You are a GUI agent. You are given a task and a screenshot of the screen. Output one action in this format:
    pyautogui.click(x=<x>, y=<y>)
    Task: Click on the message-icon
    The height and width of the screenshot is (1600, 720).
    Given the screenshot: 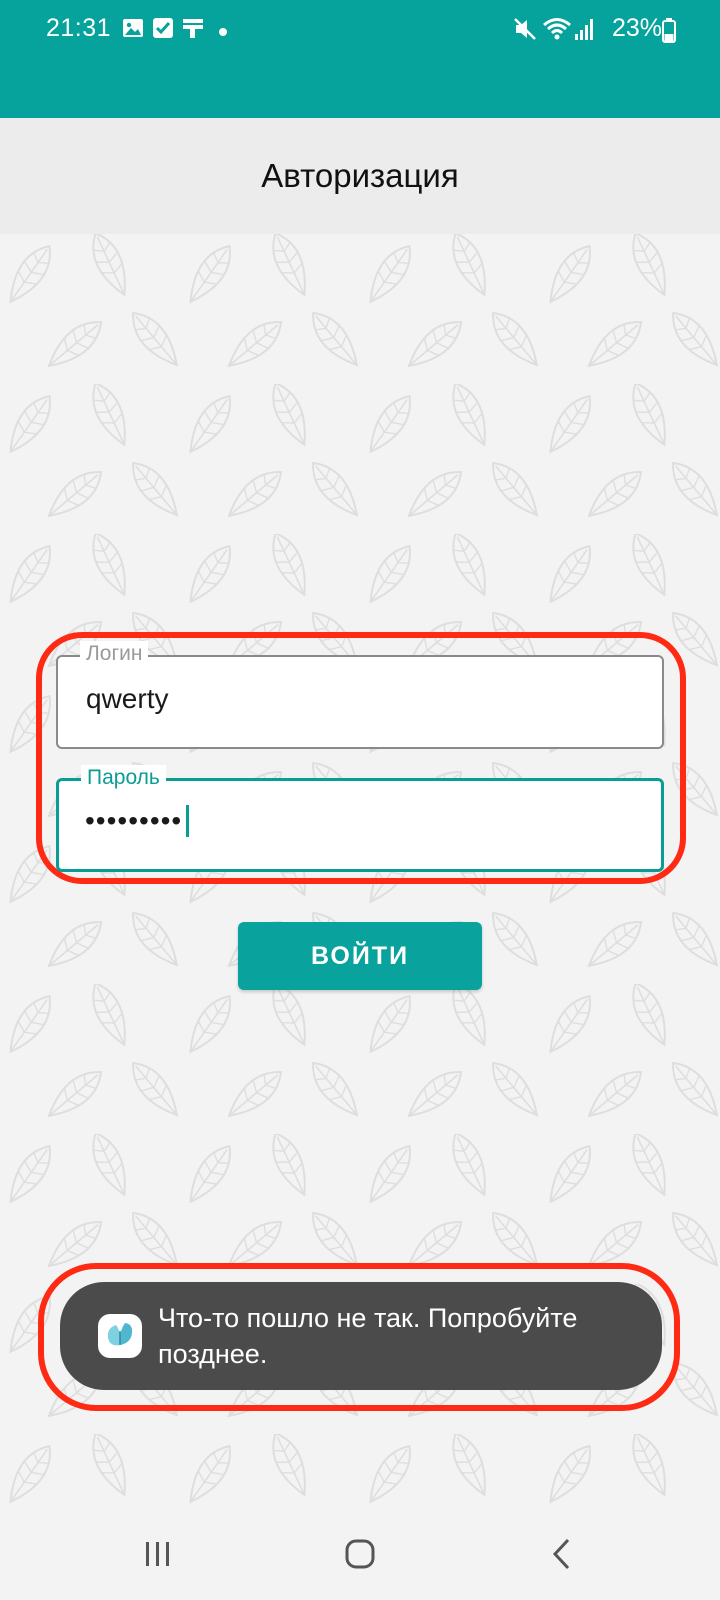 What is the action you would take?
    pyautogui.click(x=193, y=30)
    